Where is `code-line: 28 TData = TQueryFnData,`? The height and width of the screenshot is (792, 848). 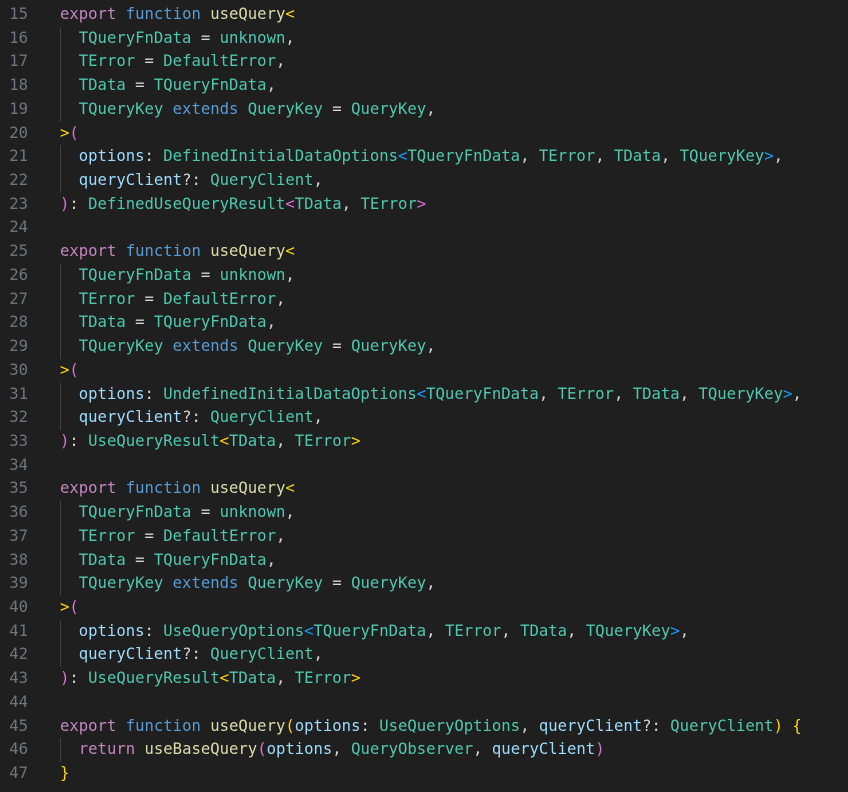 code-line: 28 TData = TQueryFnData, is located at coordinates (424, 323).